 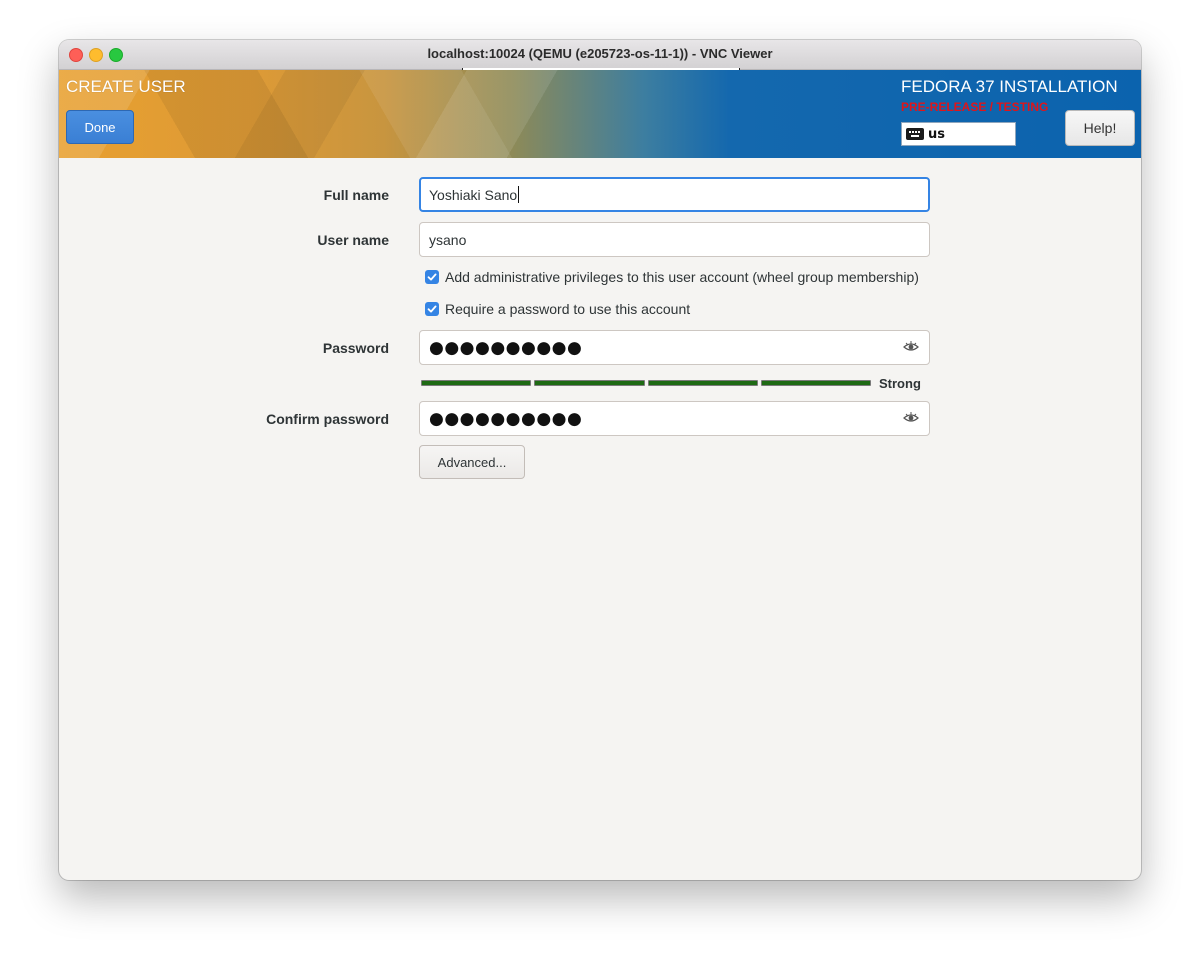 What do you see at coordinates (646, 383) in the screenshot?
I see `password-strength-meter` at bounding box center [646, 383].